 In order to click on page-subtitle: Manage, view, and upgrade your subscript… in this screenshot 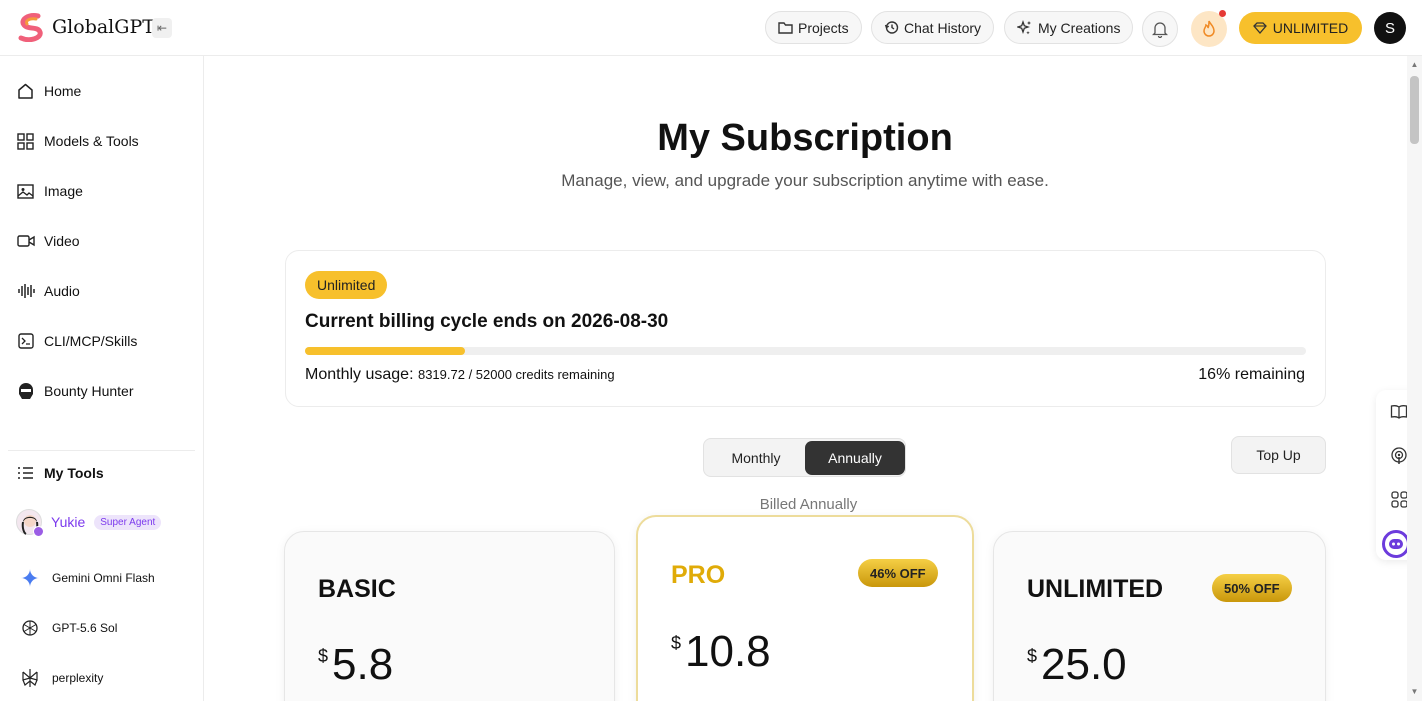, I will do `click(805, 180)`.